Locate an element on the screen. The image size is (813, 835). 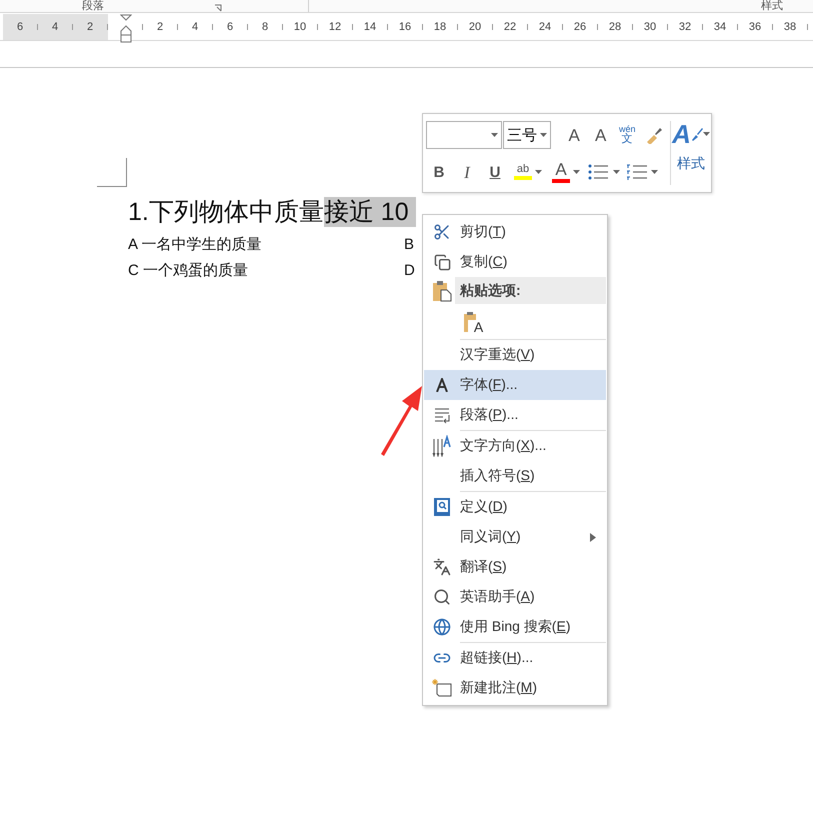
styles-button: A 样式 is located at coordinates (690, 153).